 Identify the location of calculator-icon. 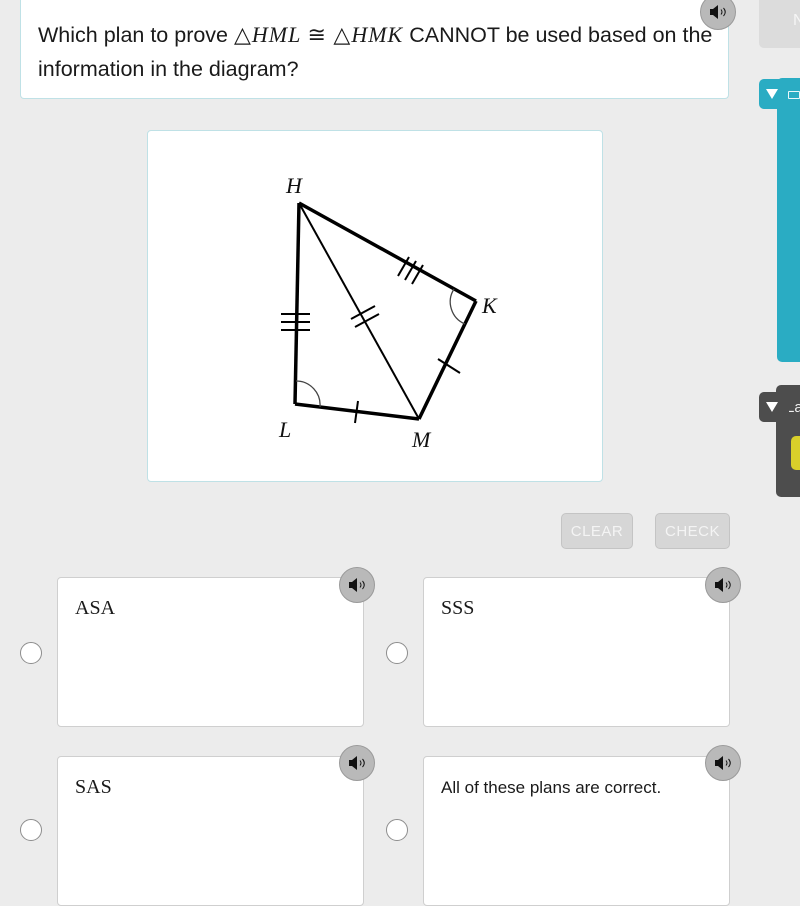
(794, 95).